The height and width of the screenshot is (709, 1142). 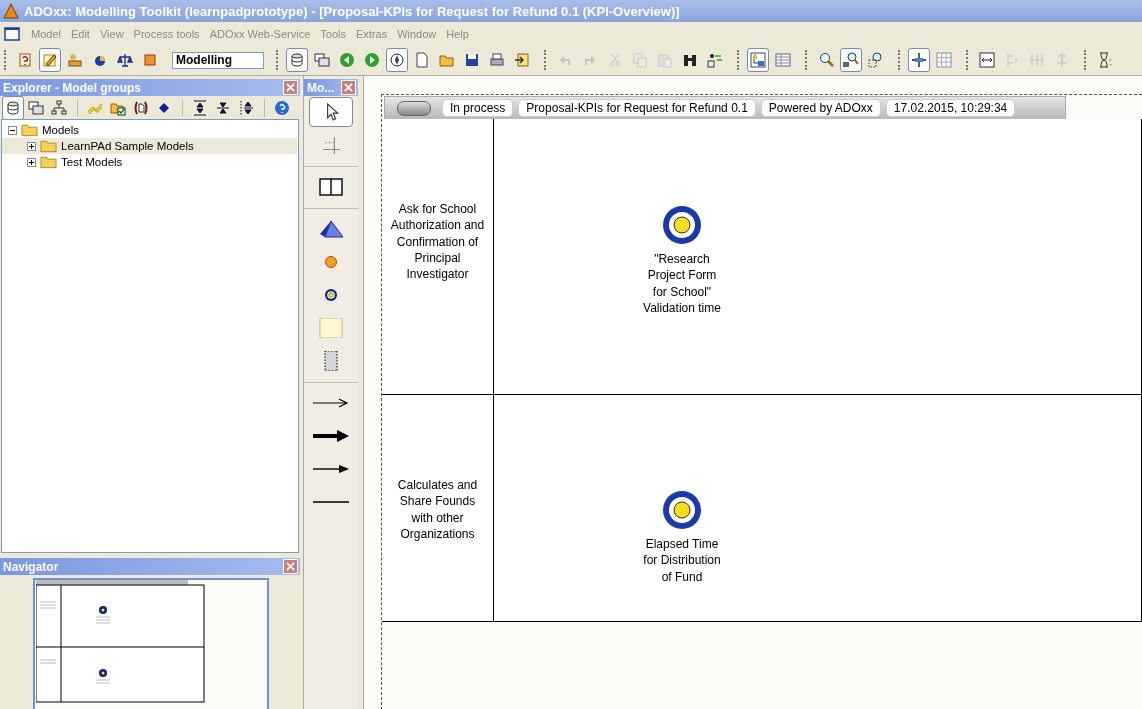 I want to click on status-pill-icon, so click(x=414, y=108).